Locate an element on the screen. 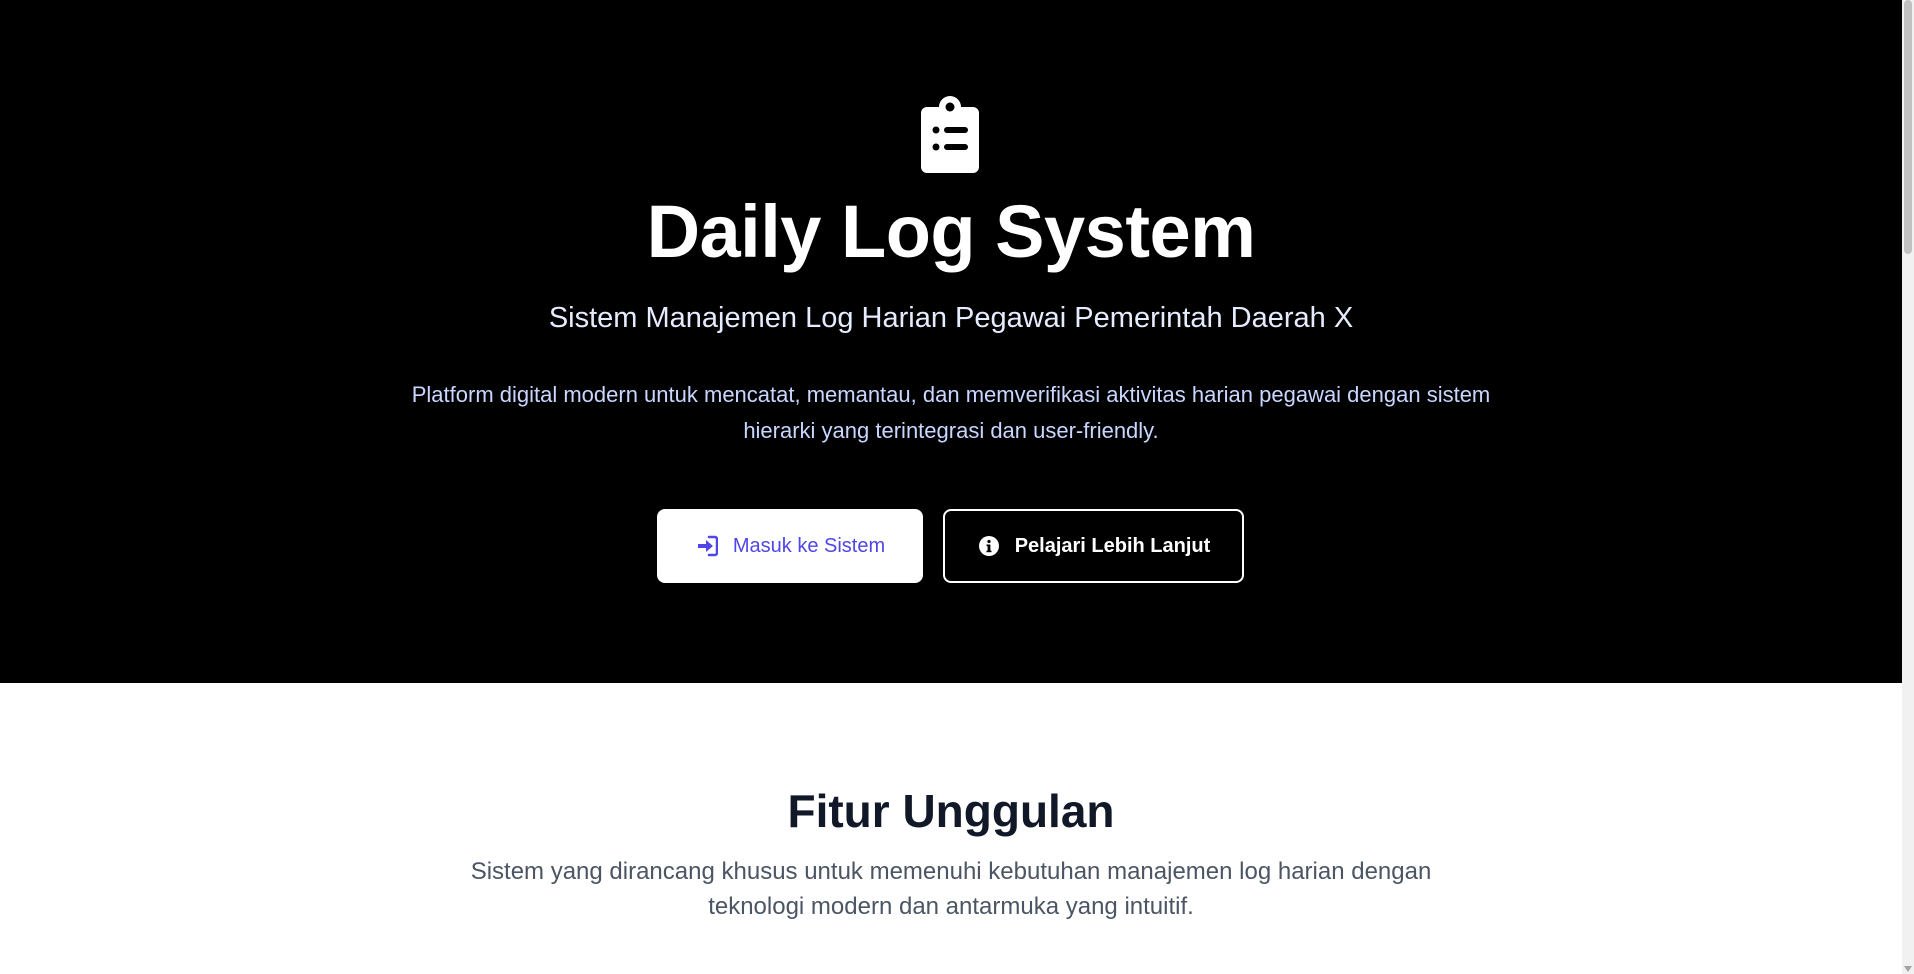 The height and width of the screenshot is (974, 1914). features-title: Fitur Unggulan is located at coordinates (951, 811).